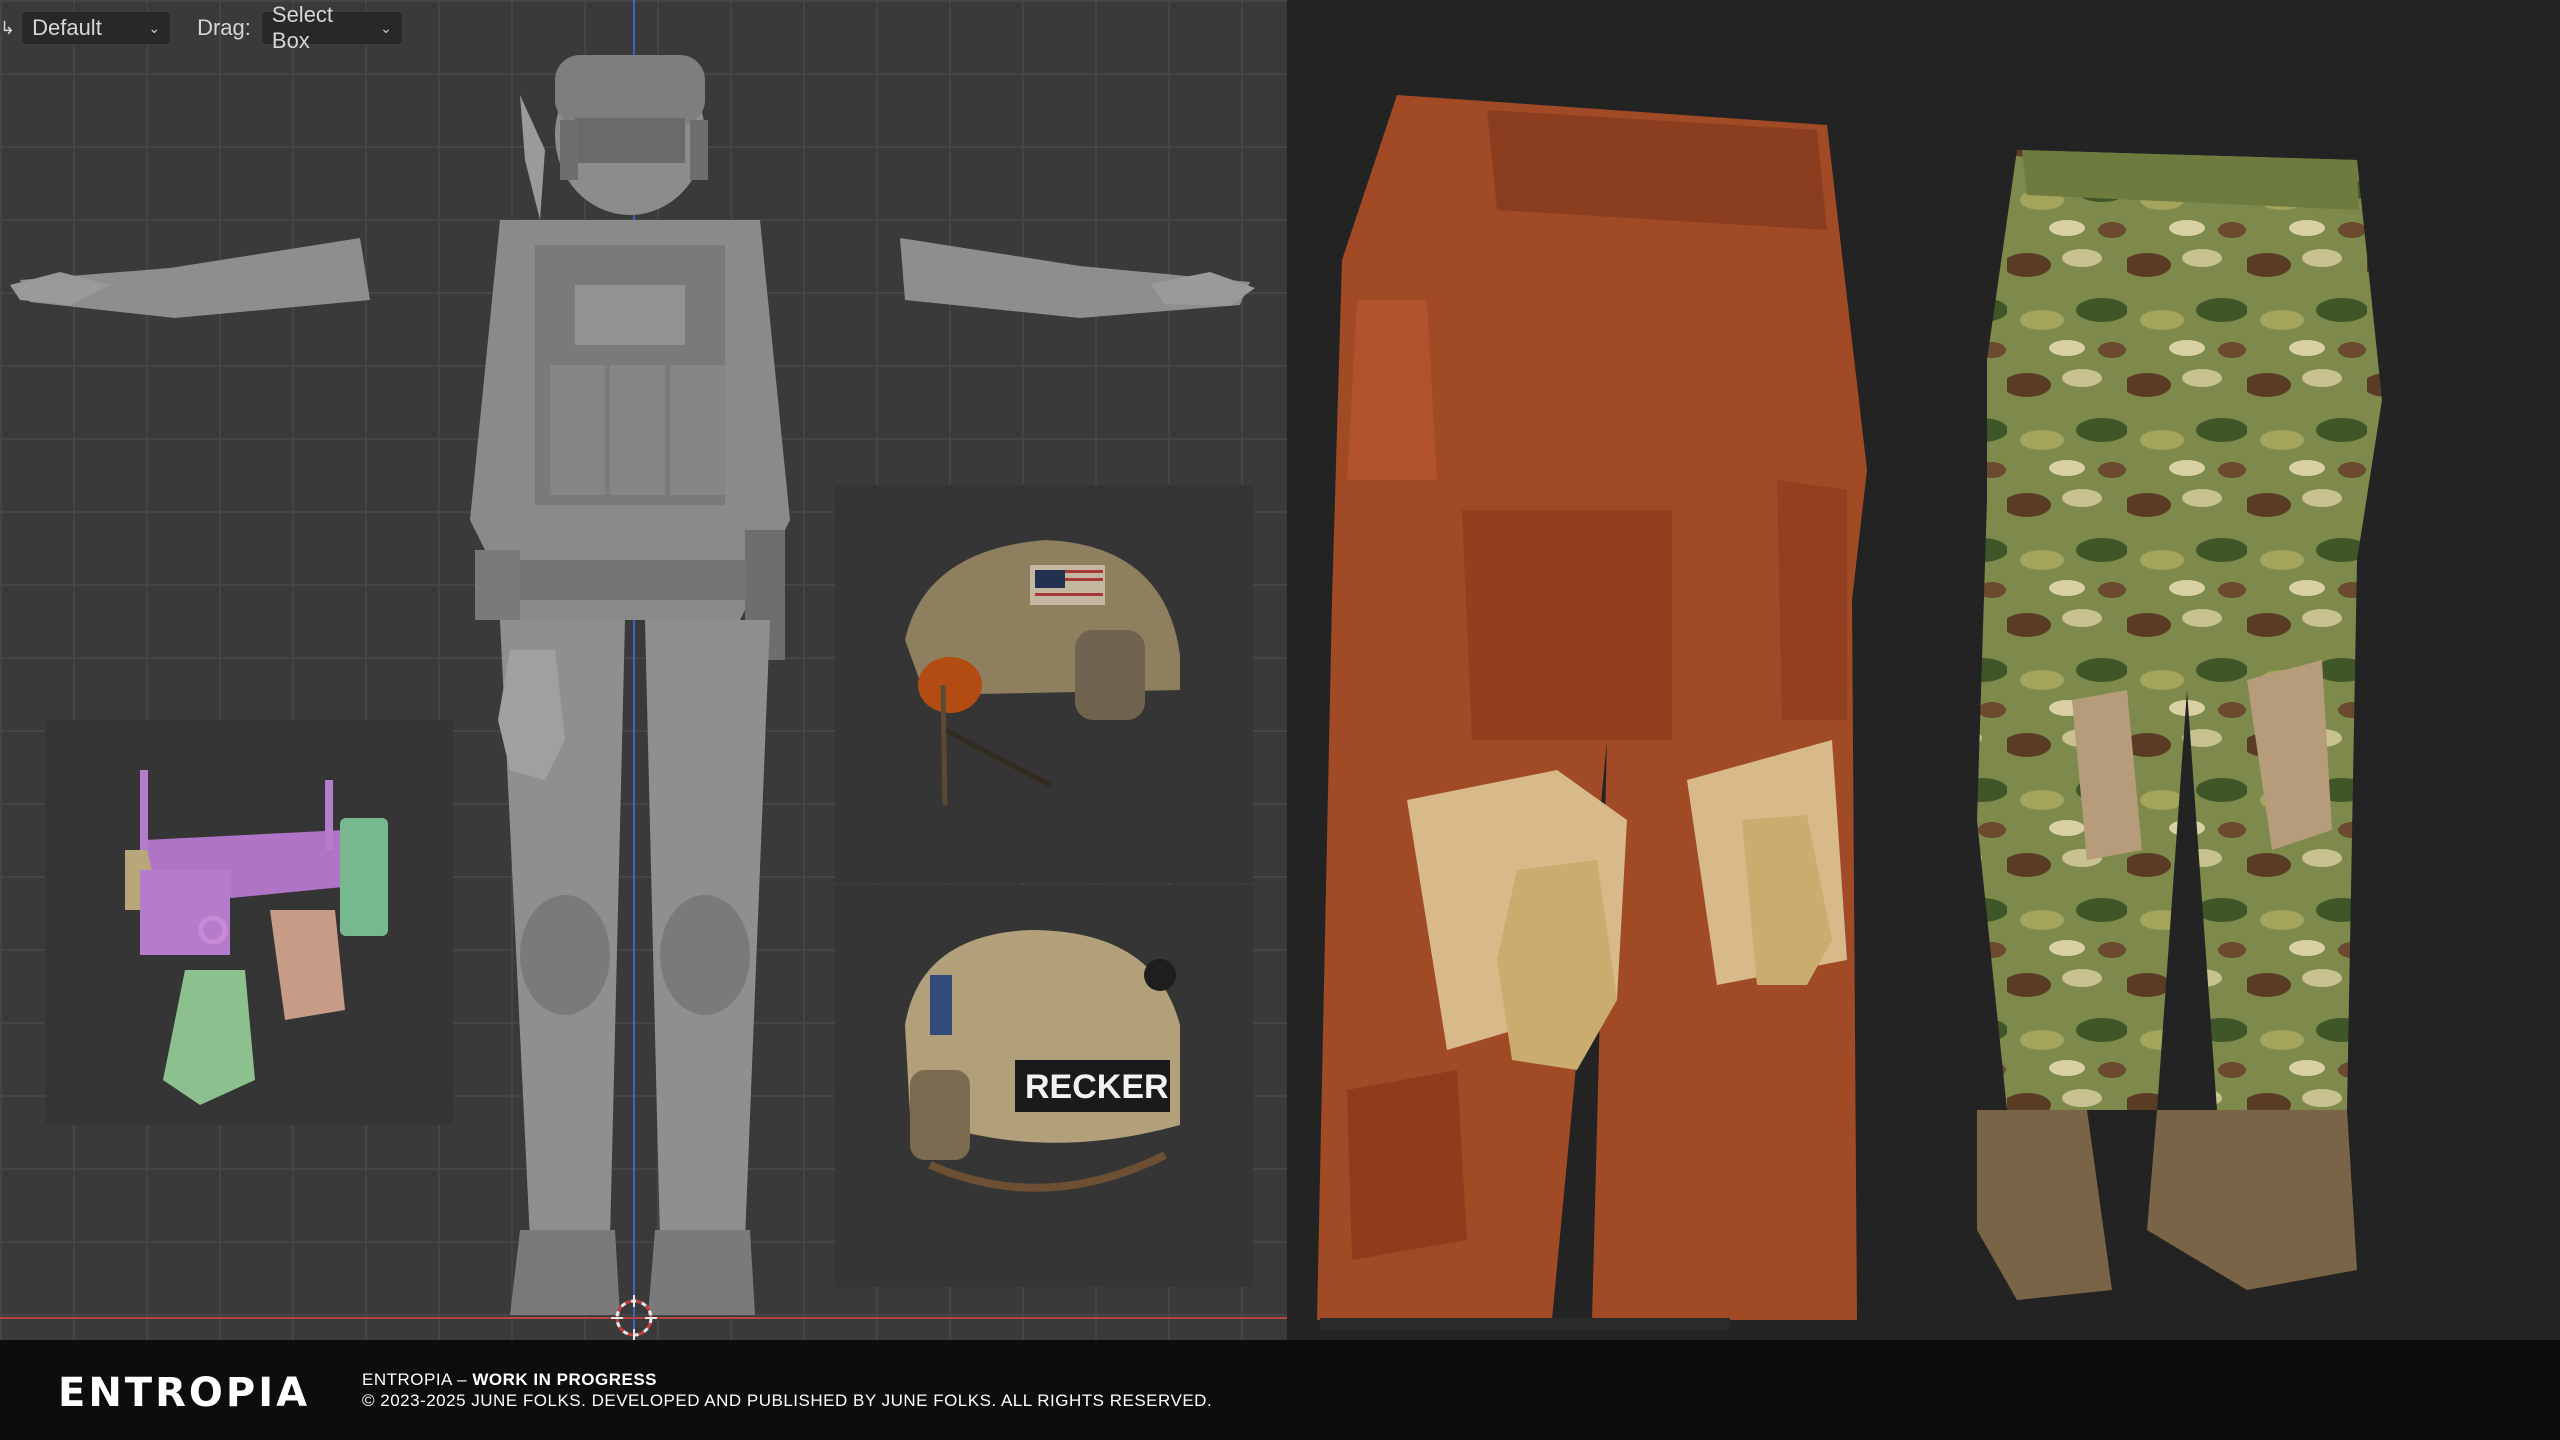 This screenshot has width=2560, height=1440. I want to click on brand-logo: ENTROPIA, so click(184, 1393).